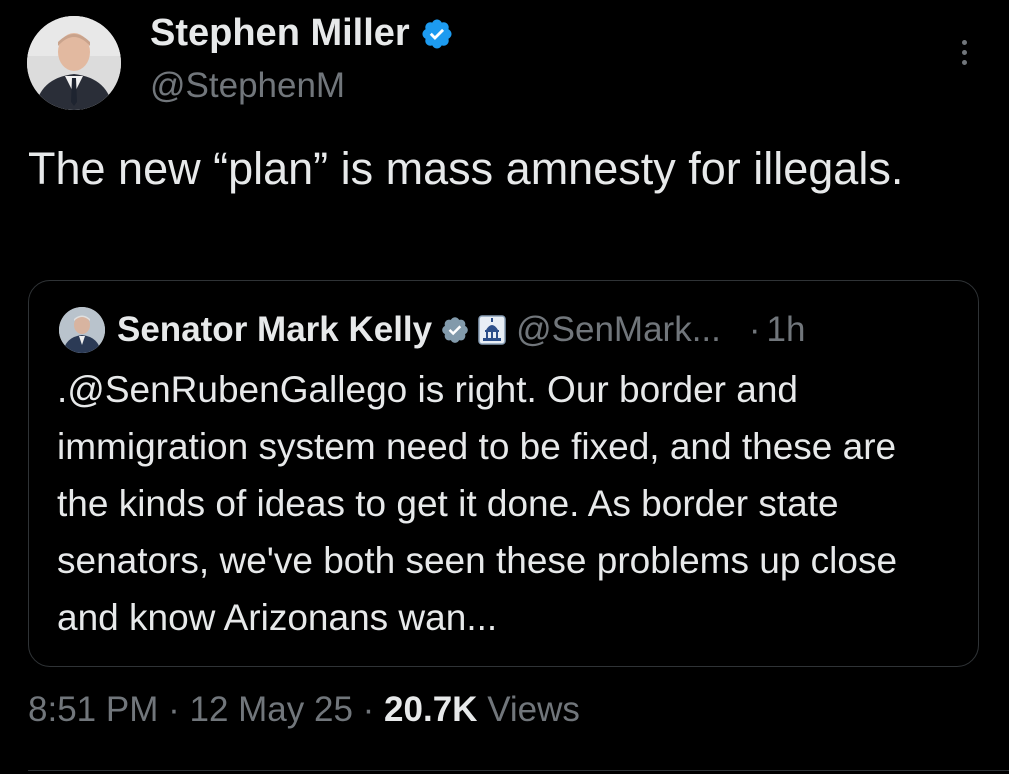 This screenshot has width=1009, height=774. I want to click on author-name-row: Stephen Miller, so click(302, 33).